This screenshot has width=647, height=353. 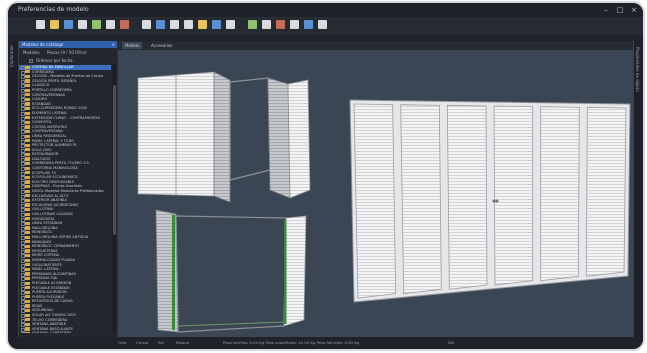 What do you see at coordinates (110, 24) in the screenshot?
I see `redo-icon` at bounding box center [110, 24].